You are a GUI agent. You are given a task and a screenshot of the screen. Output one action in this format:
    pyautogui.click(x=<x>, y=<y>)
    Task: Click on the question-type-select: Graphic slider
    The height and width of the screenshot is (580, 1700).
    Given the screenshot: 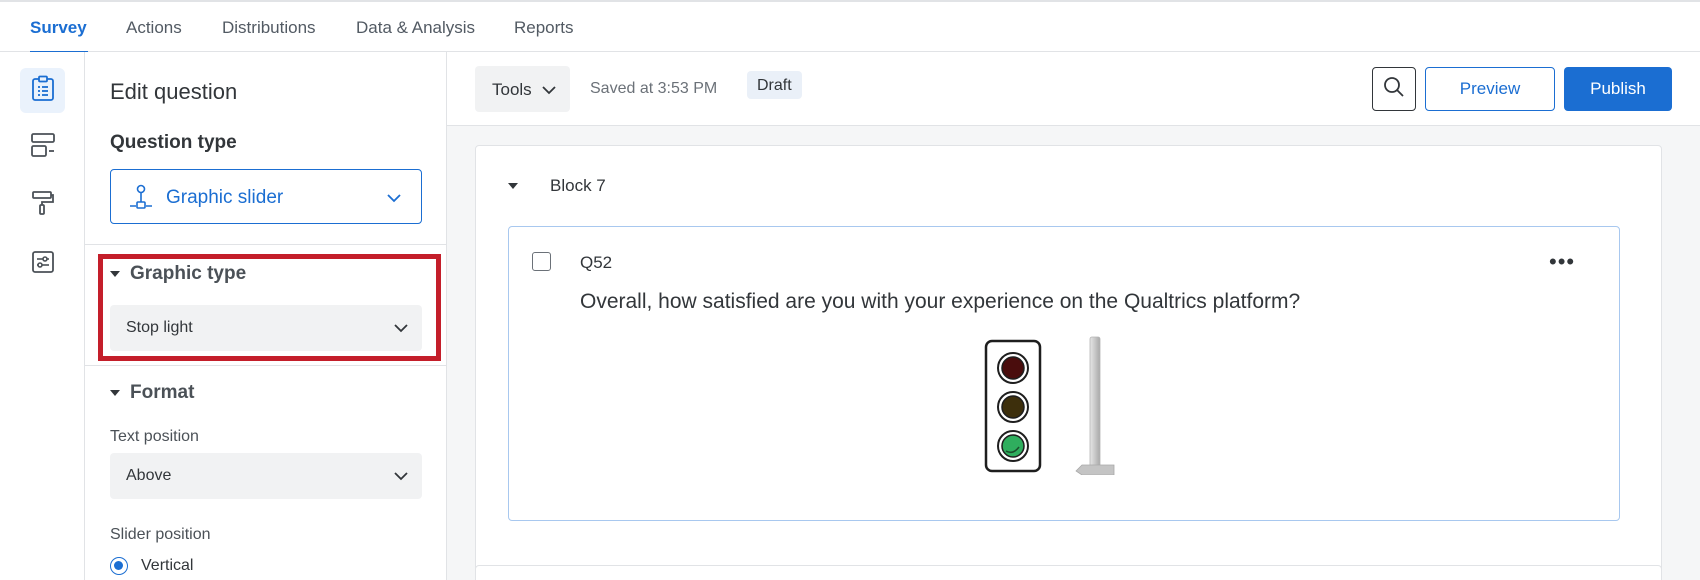 What is the action you would take?
    pyautogui.click(x=266, y=196)
    